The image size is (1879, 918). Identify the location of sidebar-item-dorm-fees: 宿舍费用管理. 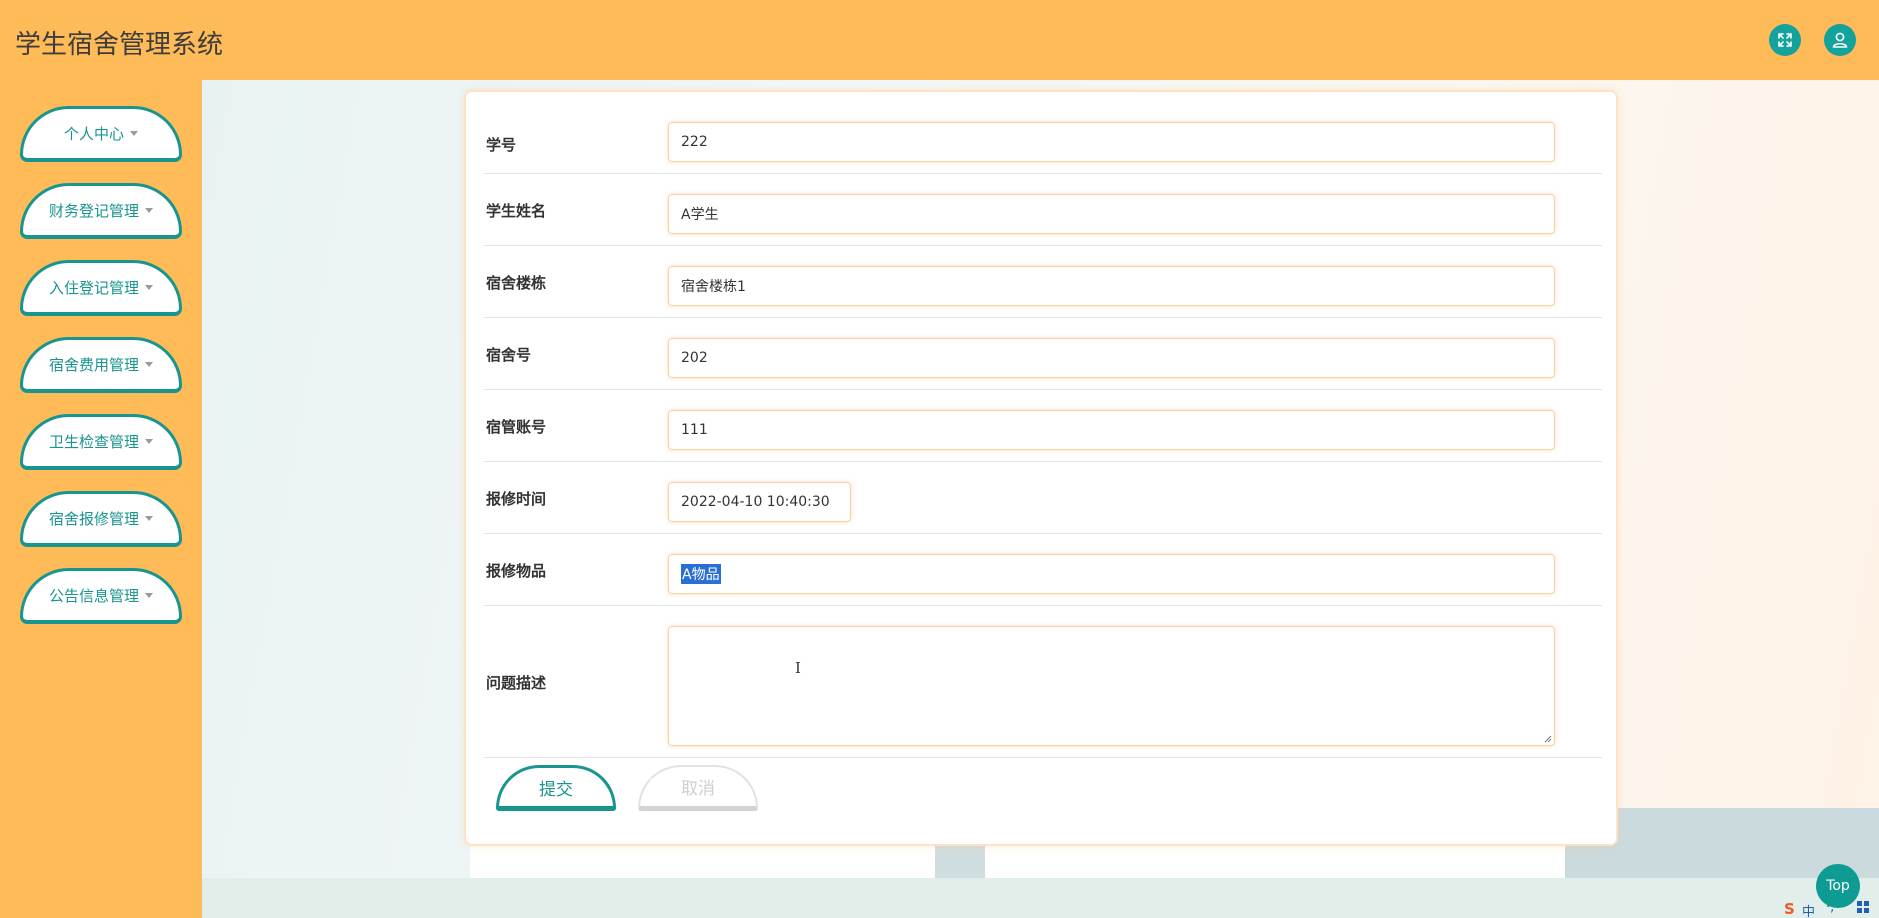
(101, 365).